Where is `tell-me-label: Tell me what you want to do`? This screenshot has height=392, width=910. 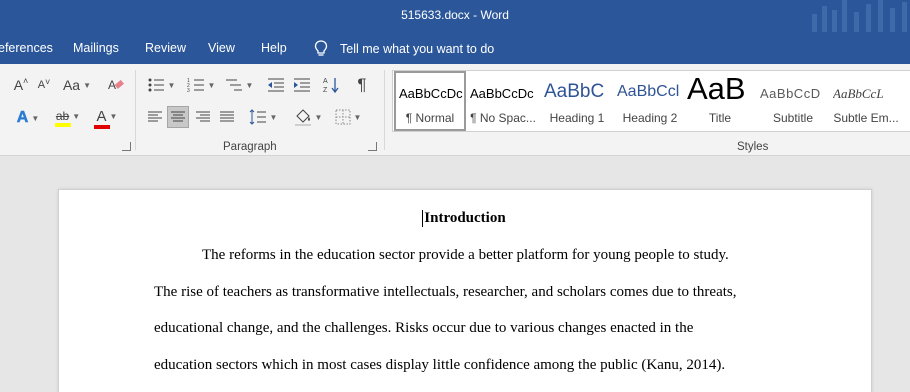
tell-me-label: Tell me what you want to do is located at coordinates (417, 48).